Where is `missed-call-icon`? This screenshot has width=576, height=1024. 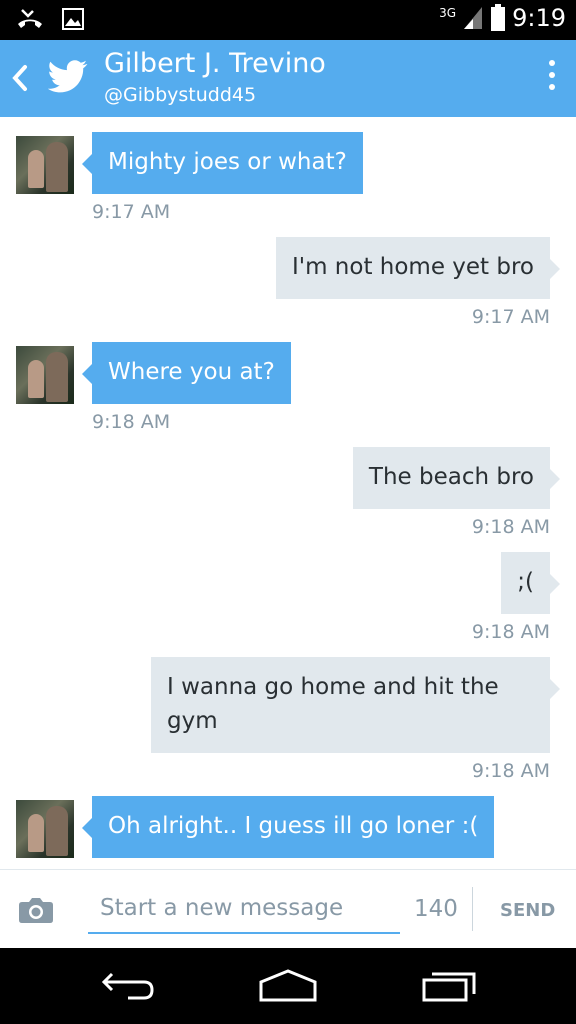
missed-call-icon is located at coordinates (30, 18).